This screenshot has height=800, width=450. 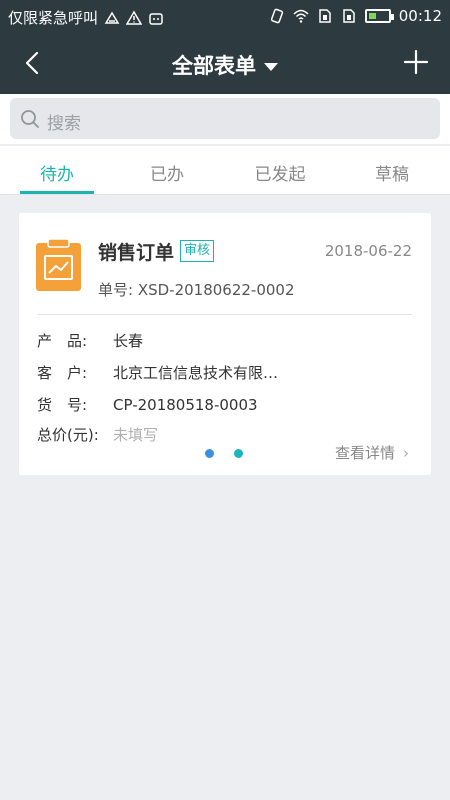 What do you see at coordinates (185, 405) in the screenshot?
I see `field-value: CP-20180518-0003` at bounding box center [185, 405].